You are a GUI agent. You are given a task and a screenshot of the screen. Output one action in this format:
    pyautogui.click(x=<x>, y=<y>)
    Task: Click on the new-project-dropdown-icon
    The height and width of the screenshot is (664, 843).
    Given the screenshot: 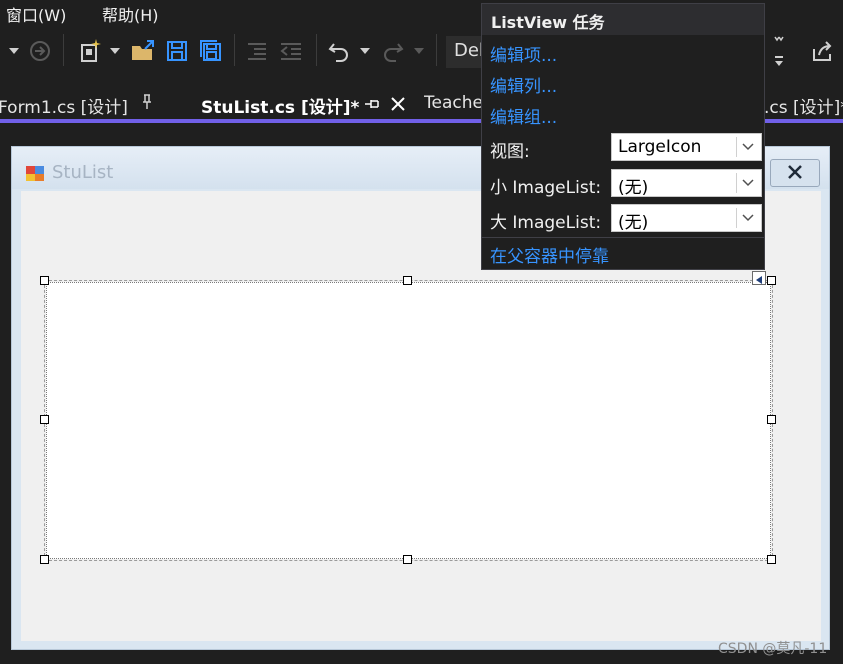 What is the action you would take?
    pyautogui.click(x=115, y=51)
    